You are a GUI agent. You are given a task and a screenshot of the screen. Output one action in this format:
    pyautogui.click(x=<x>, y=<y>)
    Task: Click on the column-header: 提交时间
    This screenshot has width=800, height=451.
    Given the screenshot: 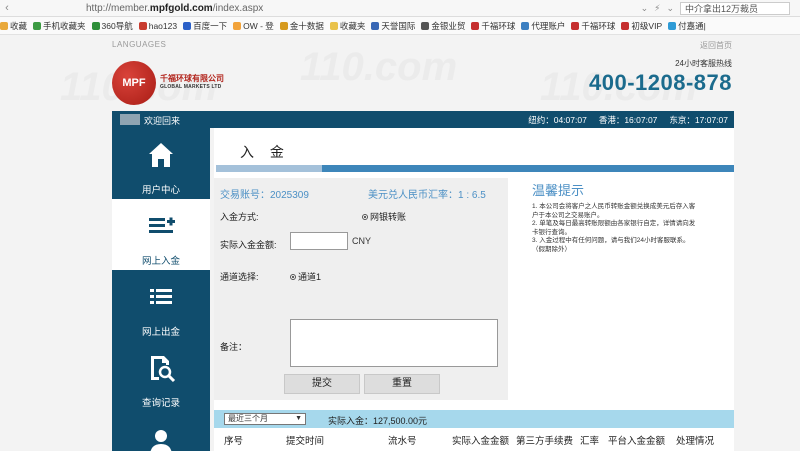 What is the action you would take?
    pyautogui.click(x=305, y=441)
    